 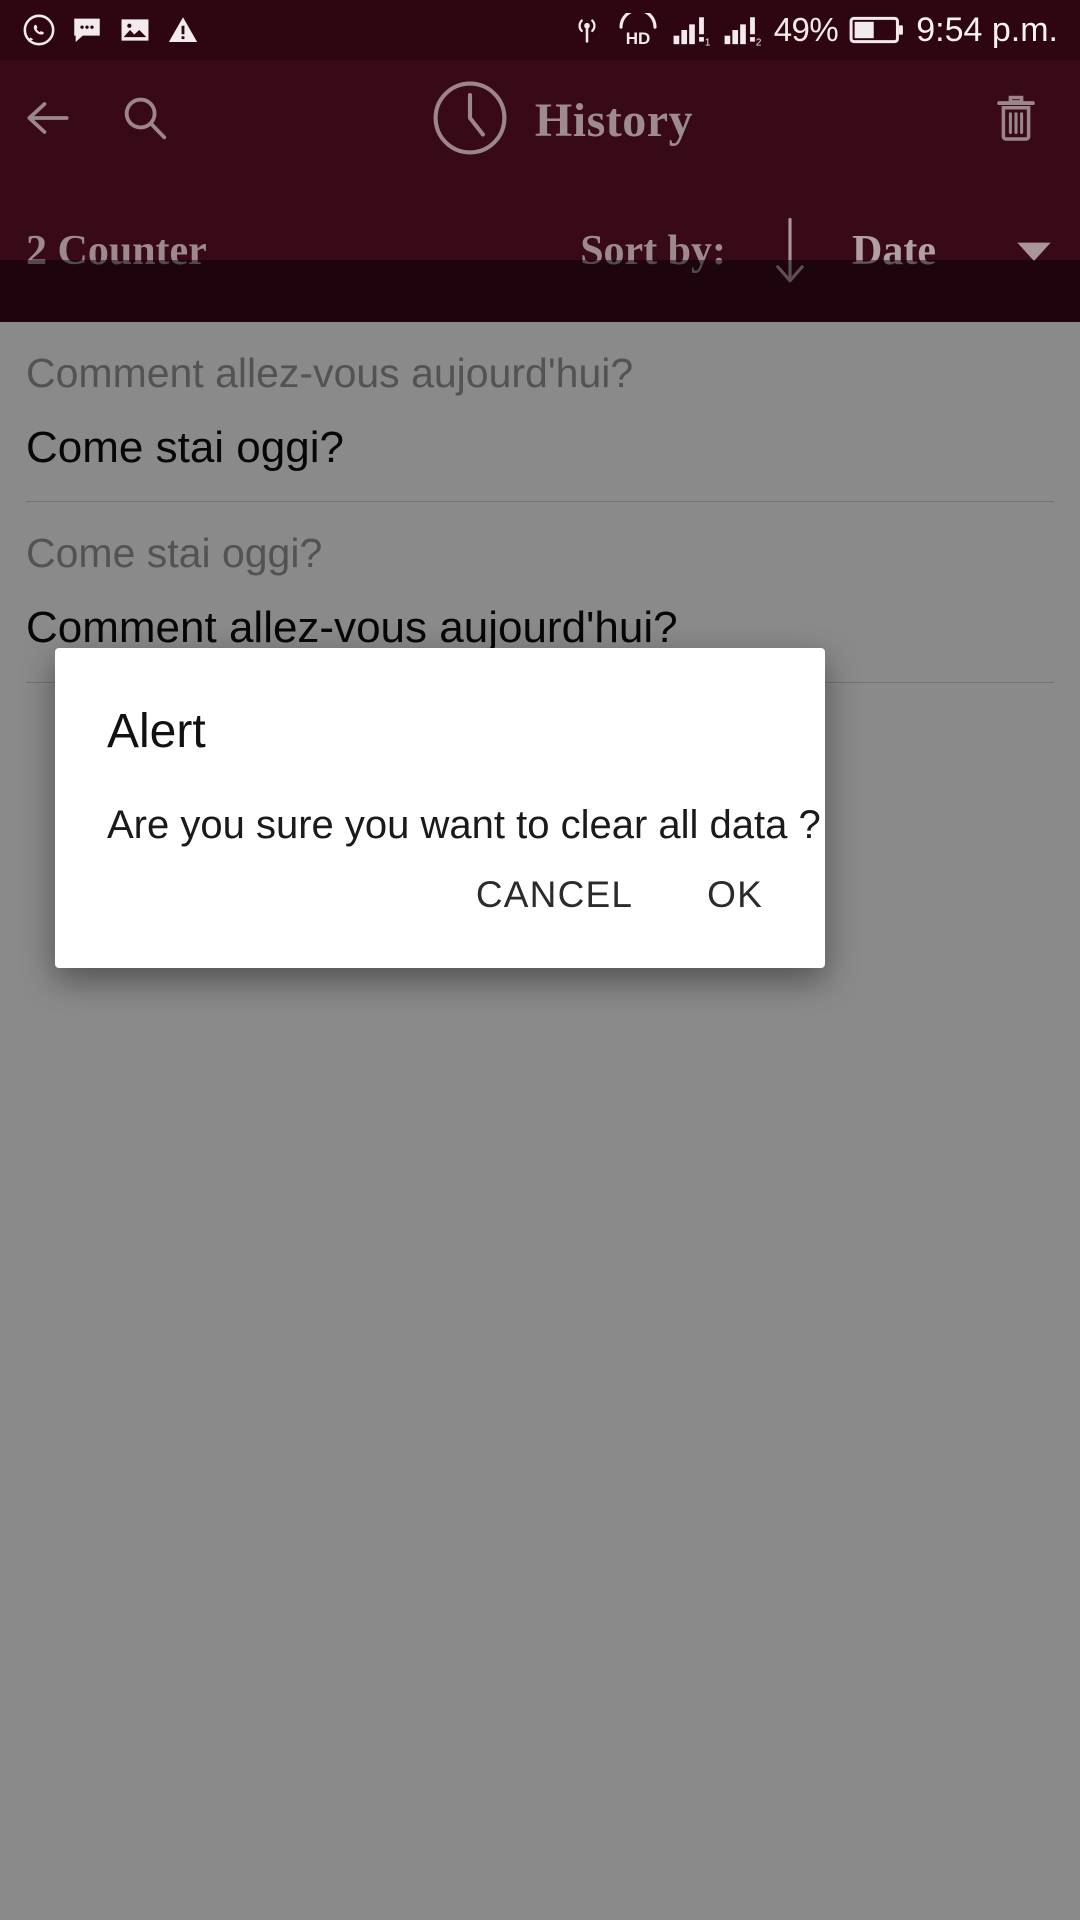 I want to click on page-title: History, so click(x=614, y=120).